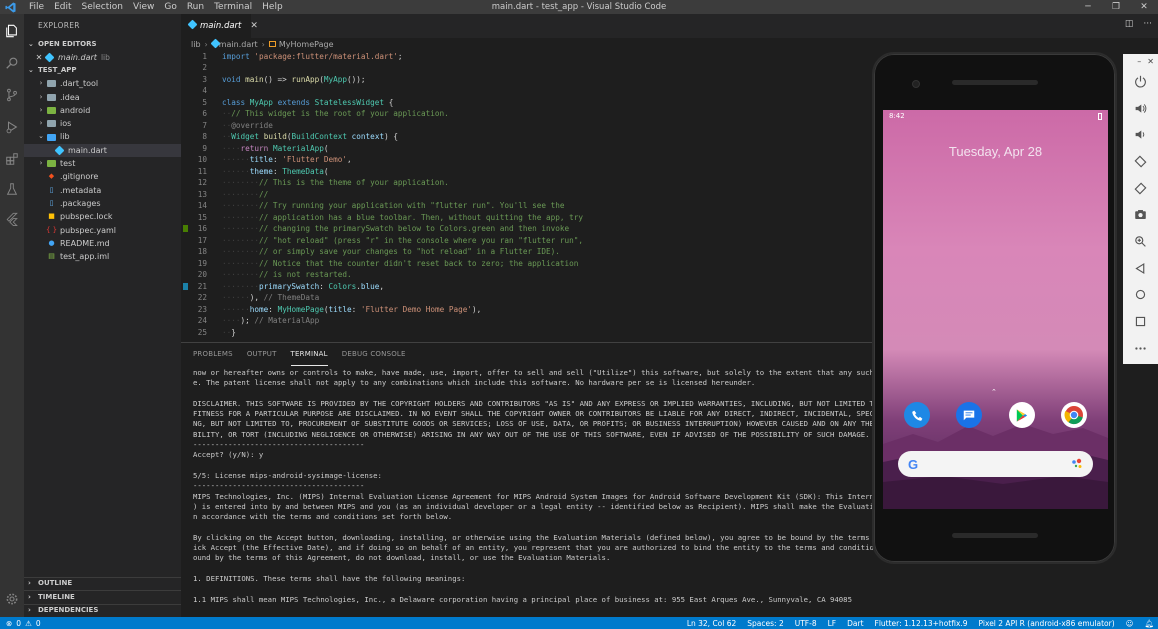 Image resolution: width=1158 pixels, height=629 pixels. I want to click on phone-app-icon, so click(917, 415).